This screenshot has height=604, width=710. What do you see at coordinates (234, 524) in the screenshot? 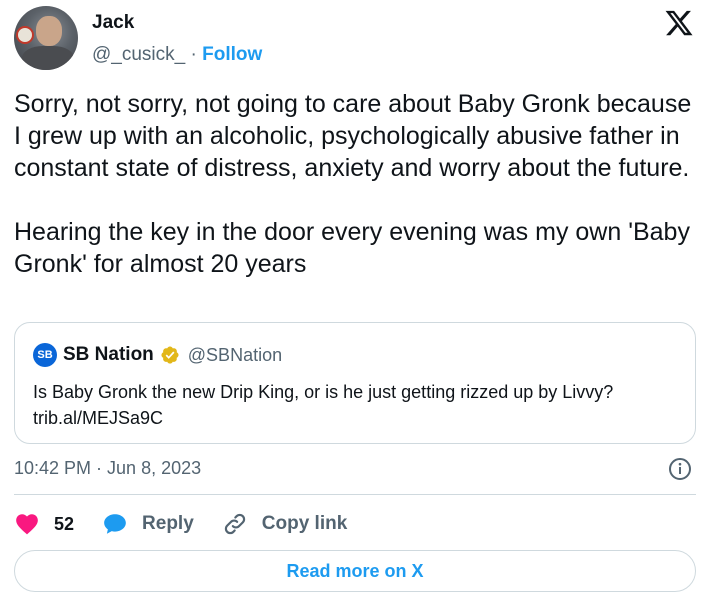
I see `link-icon` at bounding box center [234, 524].